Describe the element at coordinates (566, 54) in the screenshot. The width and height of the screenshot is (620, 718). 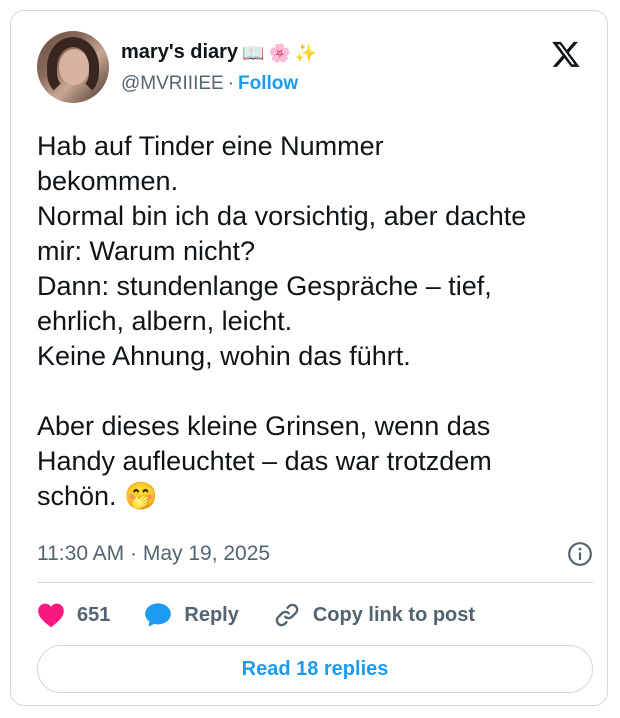
I see `x-logo-icon` at that location.